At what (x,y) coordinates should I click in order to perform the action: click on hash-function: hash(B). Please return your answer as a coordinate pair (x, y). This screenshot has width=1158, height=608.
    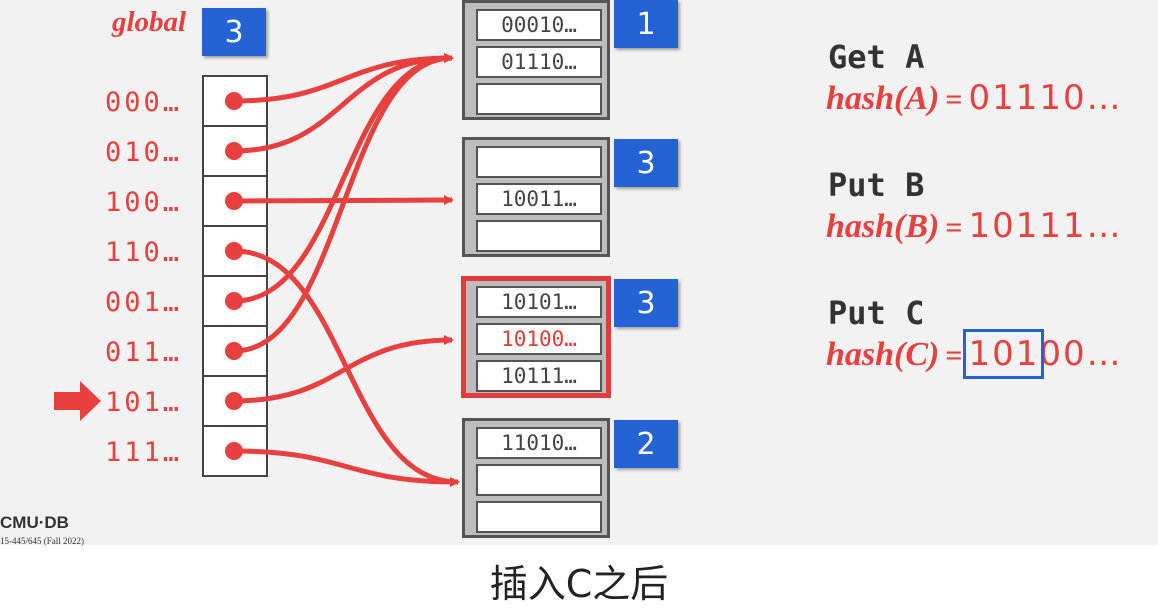
    Looking at the image, I should click on (883, 226).